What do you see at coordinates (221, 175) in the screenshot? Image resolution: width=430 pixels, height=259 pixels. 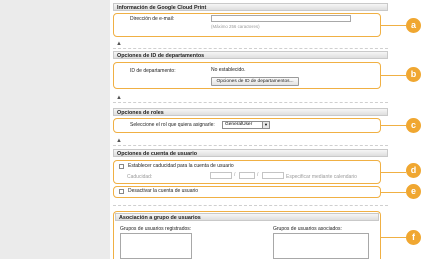 I see `expiry-year-input` at bounding box center [221, 175].